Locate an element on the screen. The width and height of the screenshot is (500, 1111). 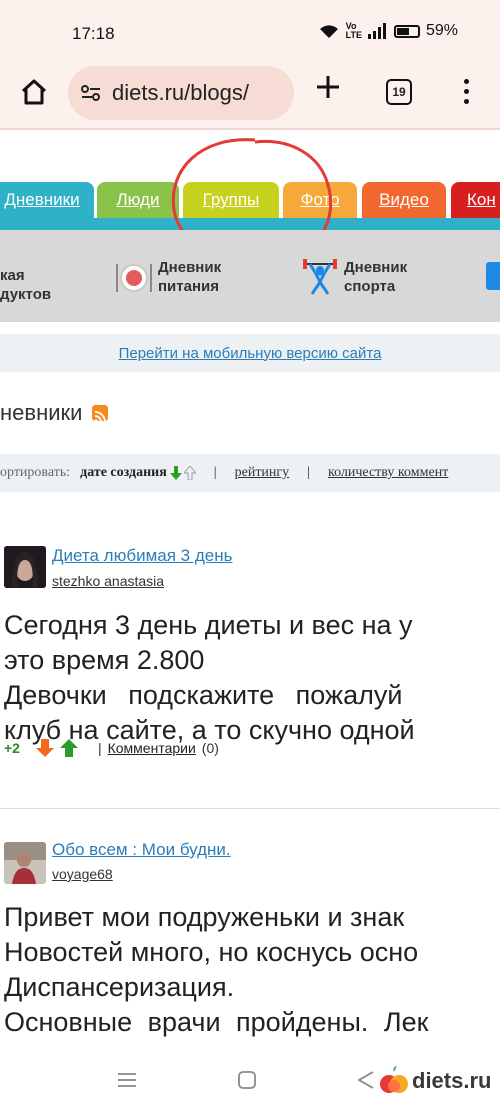
post-excerpt-line: Сегодня 3 день диеты и вес на у is located at coordinates (208, 625).